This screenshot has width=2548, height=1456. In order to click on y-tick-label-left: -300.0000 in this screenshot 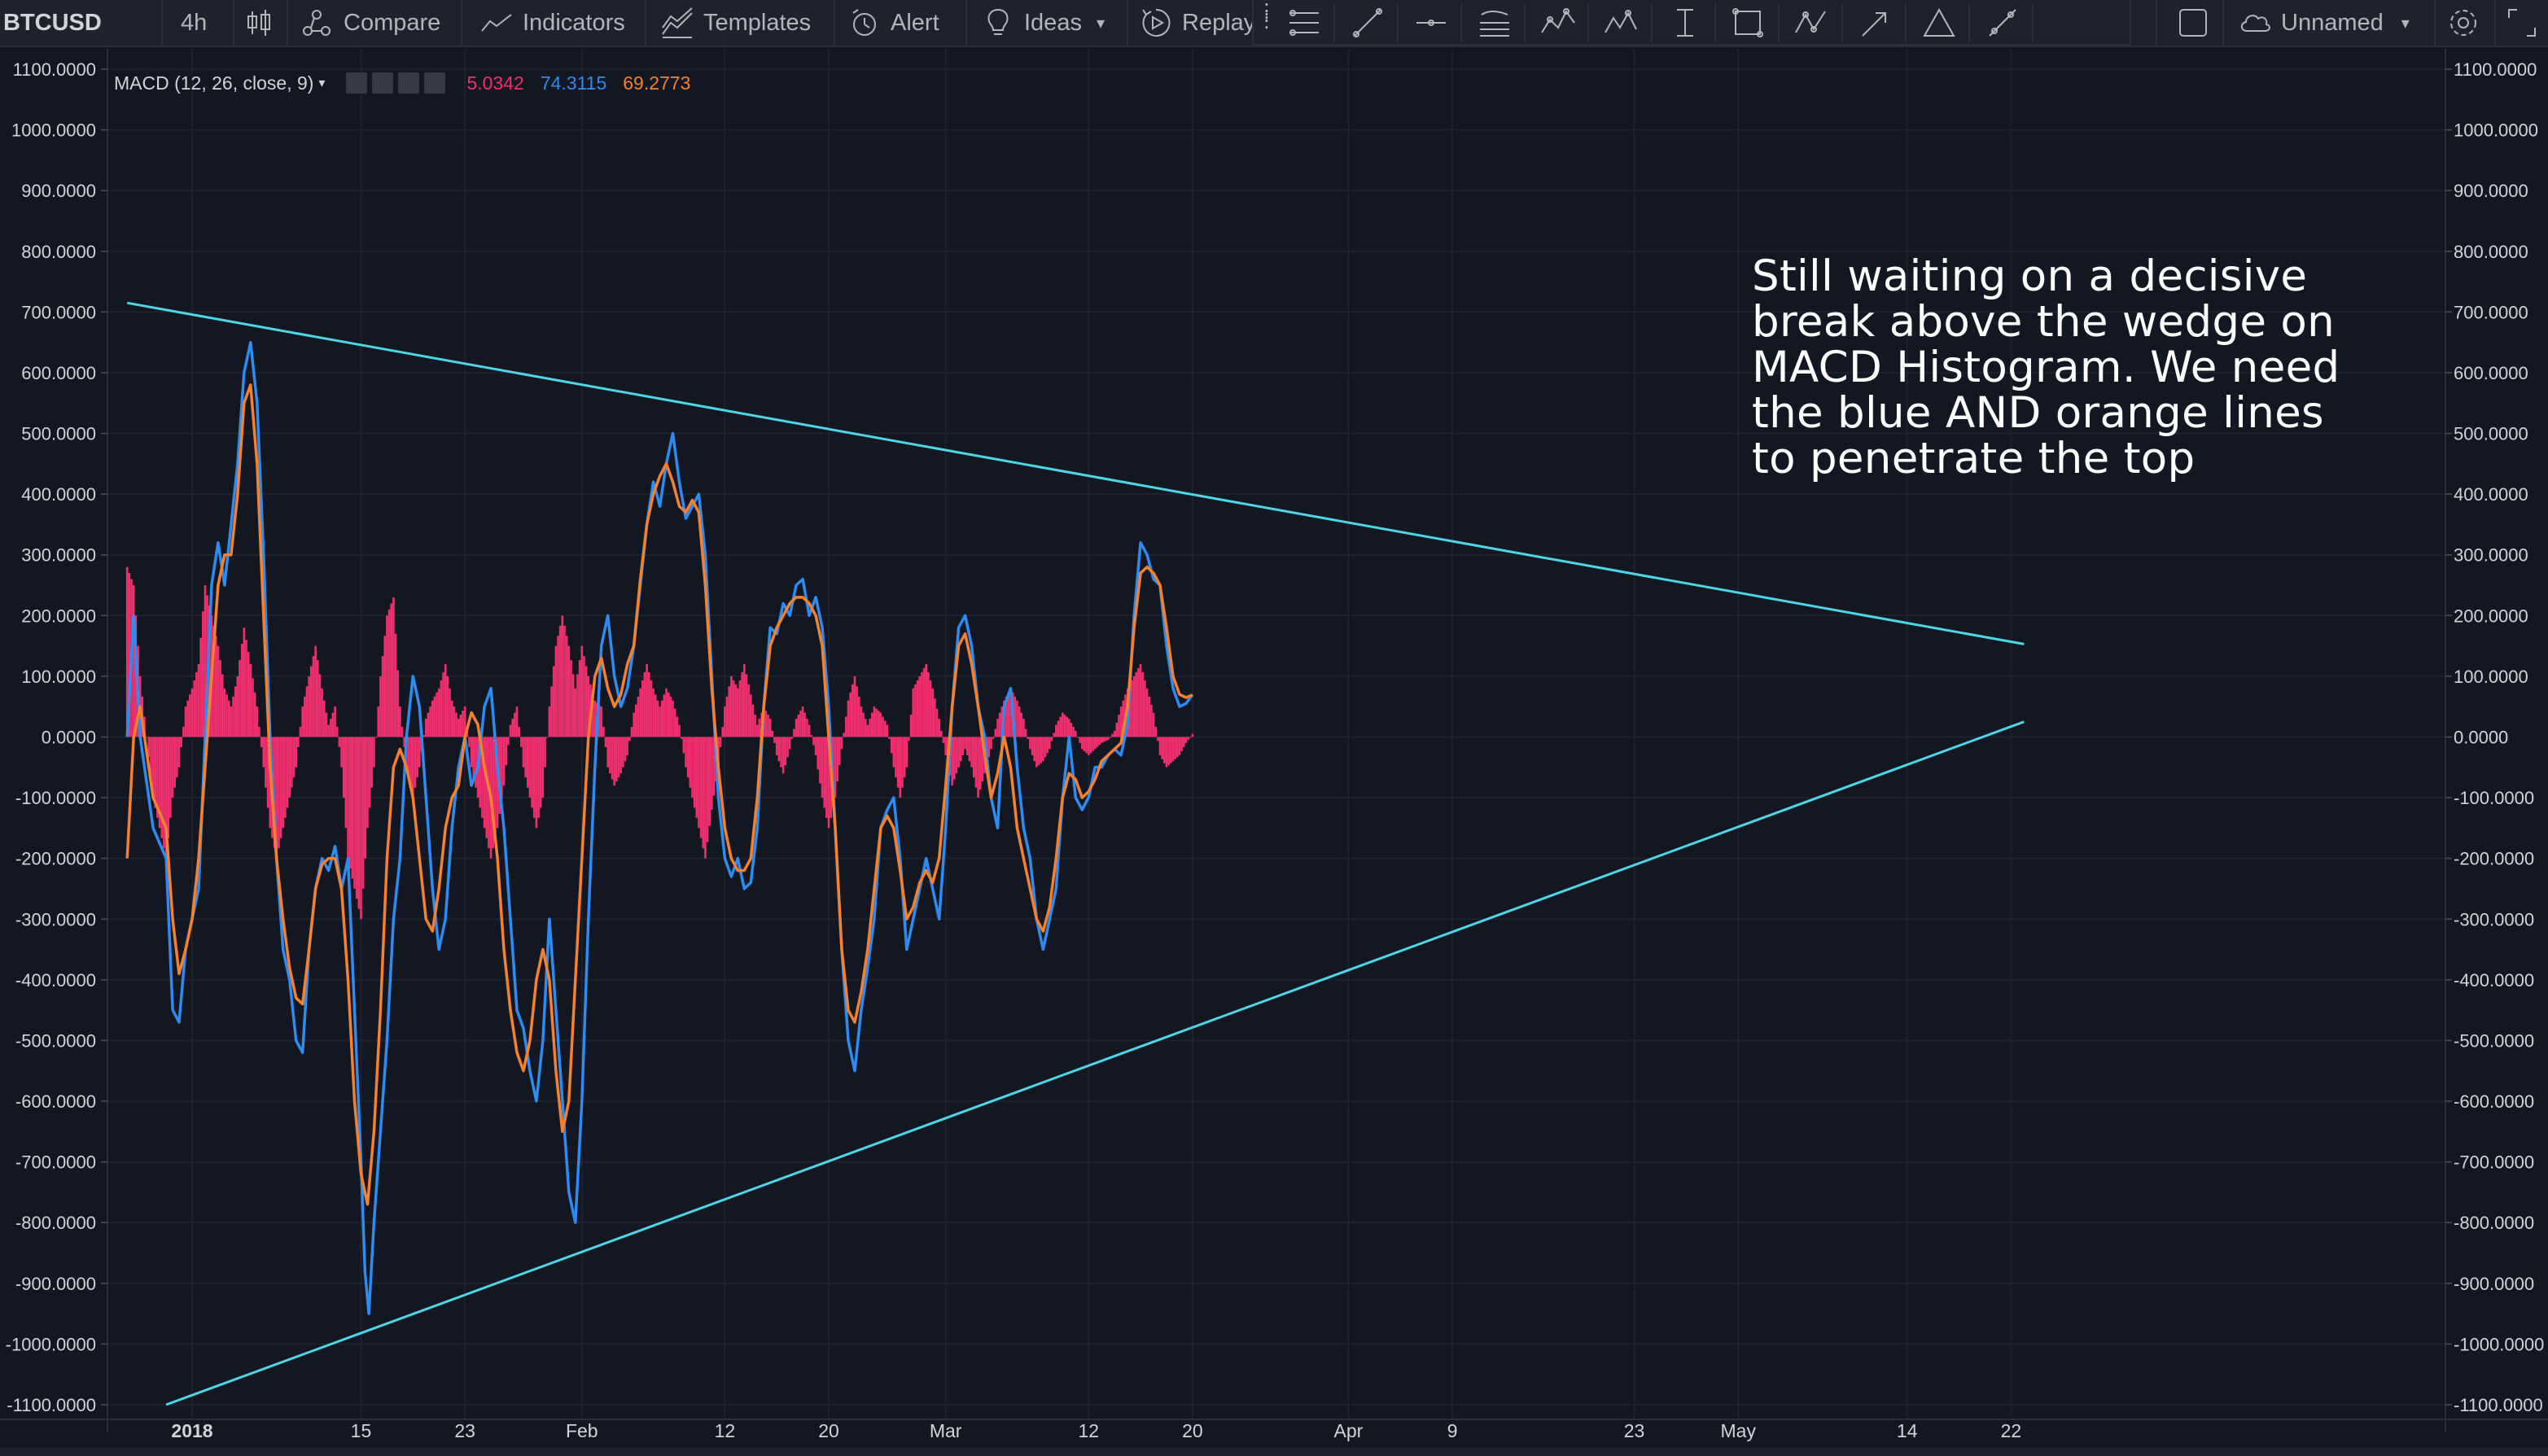, I will do `click(55, 919)`.